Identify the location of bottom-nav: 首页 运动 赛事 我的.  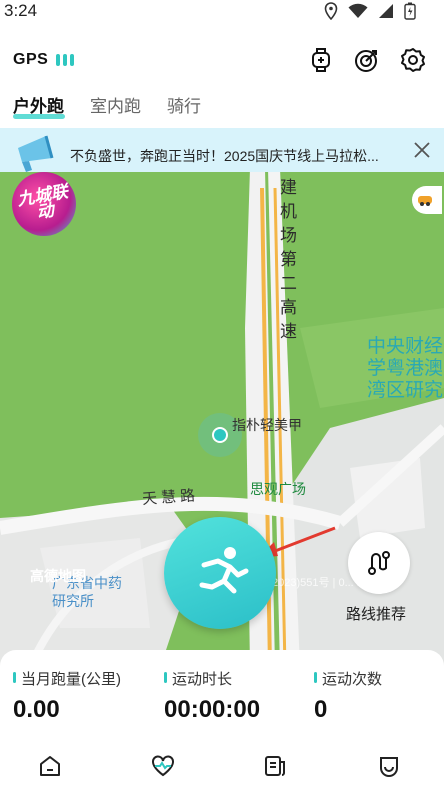
(222, 769).